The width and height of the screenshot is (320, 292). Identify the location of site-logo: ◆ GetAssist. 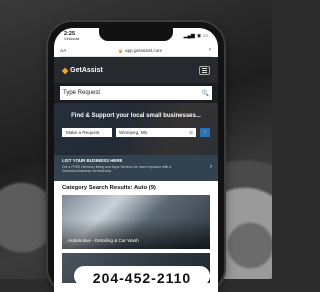
(82, 70).